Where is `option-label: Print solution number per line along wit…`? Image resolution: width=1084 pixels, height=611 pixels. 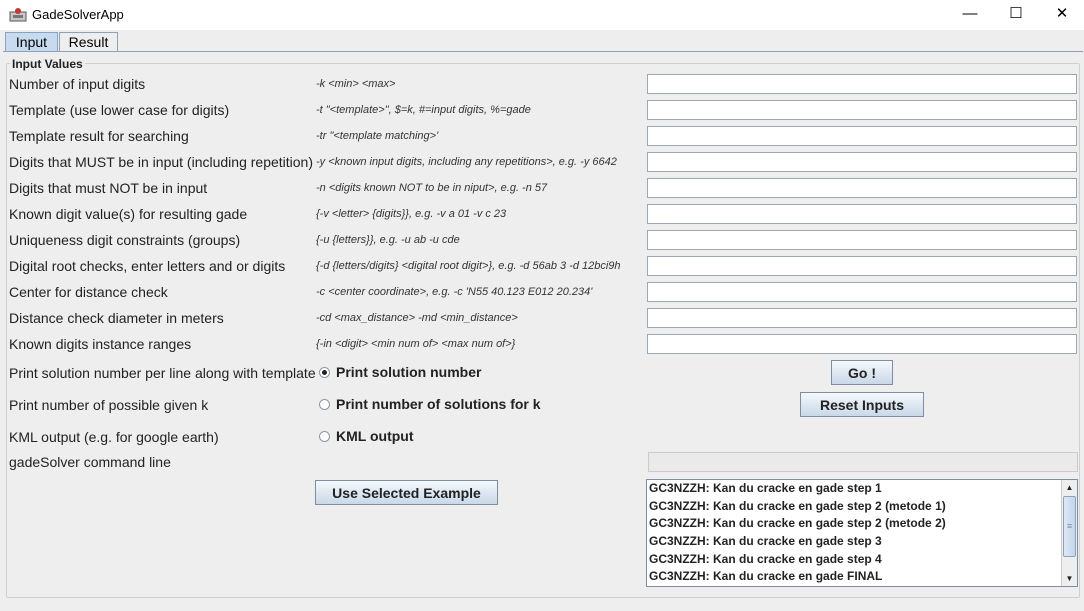 option-label: Print solution number per line along wit… is located at coordinates (162, 373).